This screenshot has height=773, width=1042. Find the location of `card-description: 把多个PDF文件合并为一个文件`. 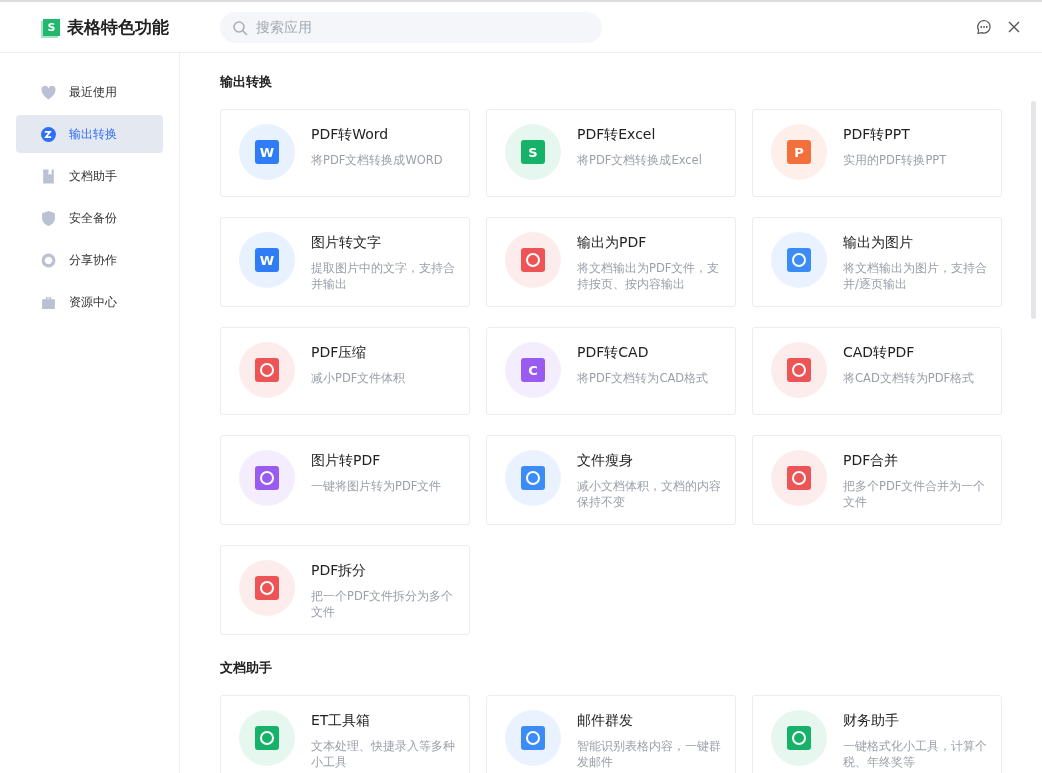

card-description: 把多个PDF文件合并为一个文件 is located at coordinates (915, 494).